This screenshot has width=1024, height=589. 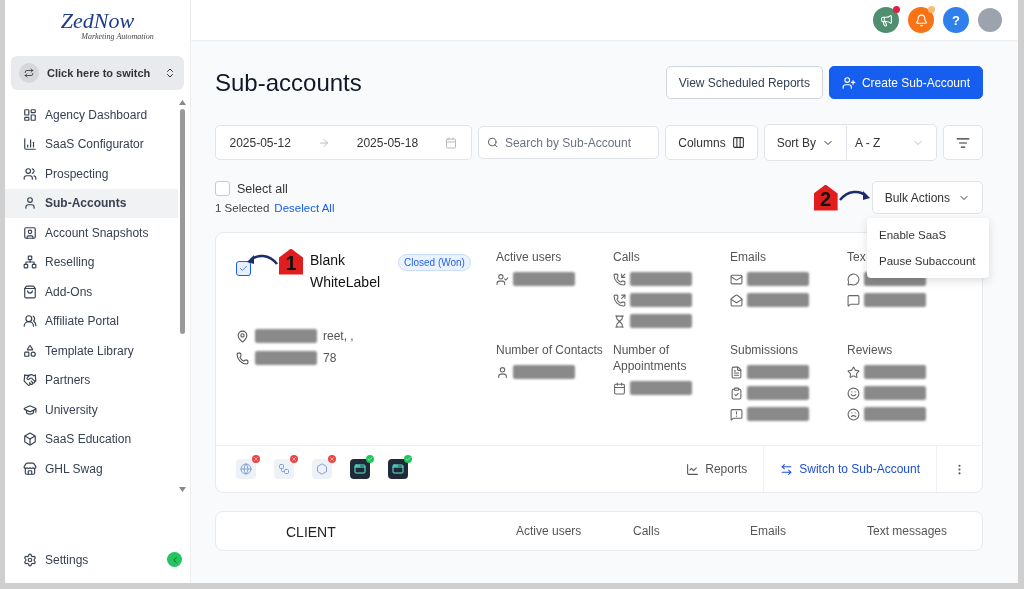 I want to click on scroll-down-icon, so click(x=182, y=489).